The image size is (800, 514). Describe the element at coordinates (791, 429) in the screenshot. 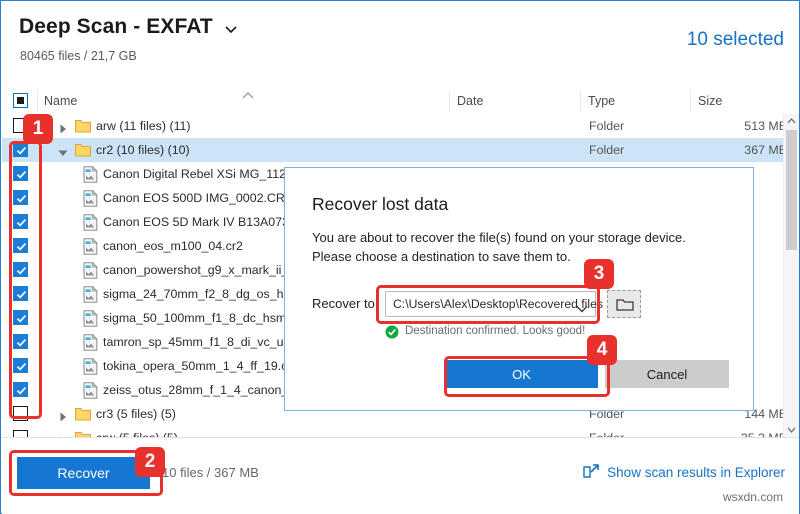

I see `scroll-down-icon` at that location.